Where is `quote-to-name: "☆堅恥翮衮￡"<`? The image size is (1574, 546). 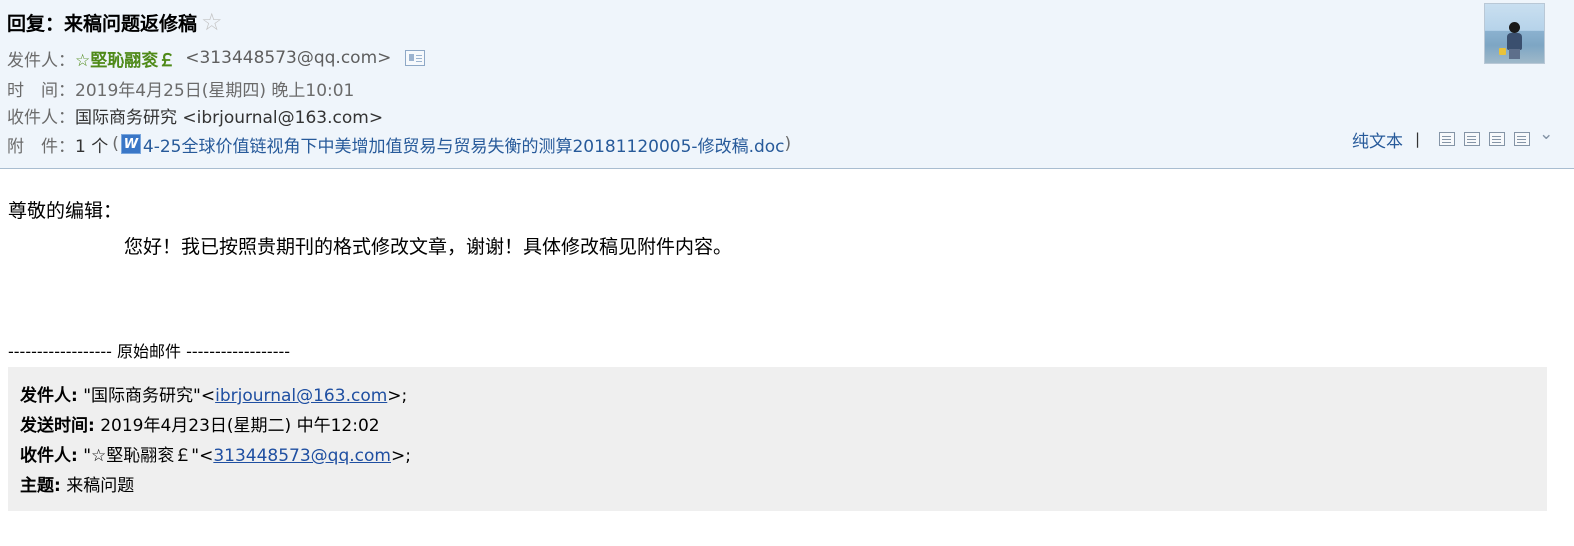
quote-to-name: "☆堅恥翮衮￡"< is located at coordinates (148, 456).